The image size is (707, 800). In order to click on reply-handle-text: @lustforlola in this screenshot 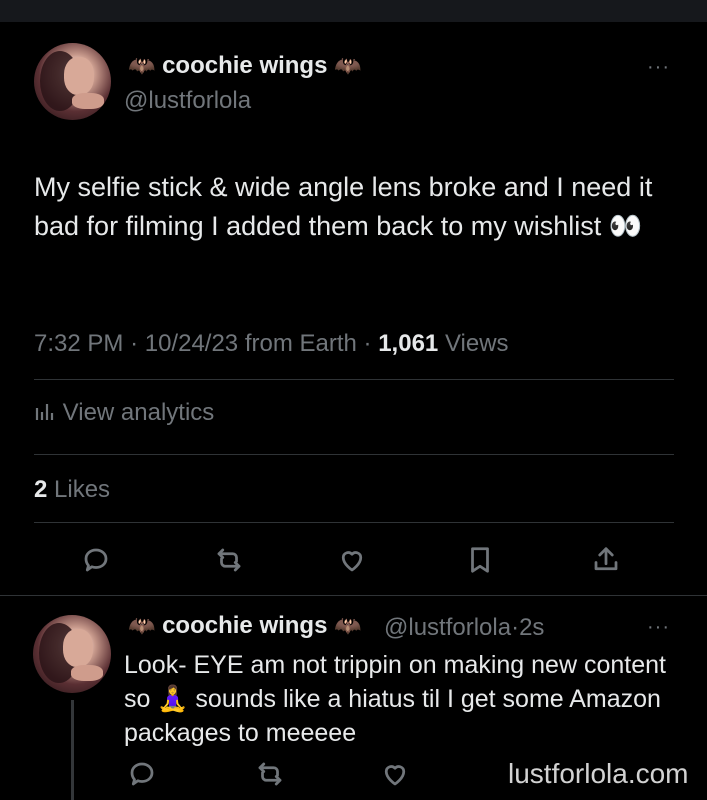, I will do `click(448, 627)`.